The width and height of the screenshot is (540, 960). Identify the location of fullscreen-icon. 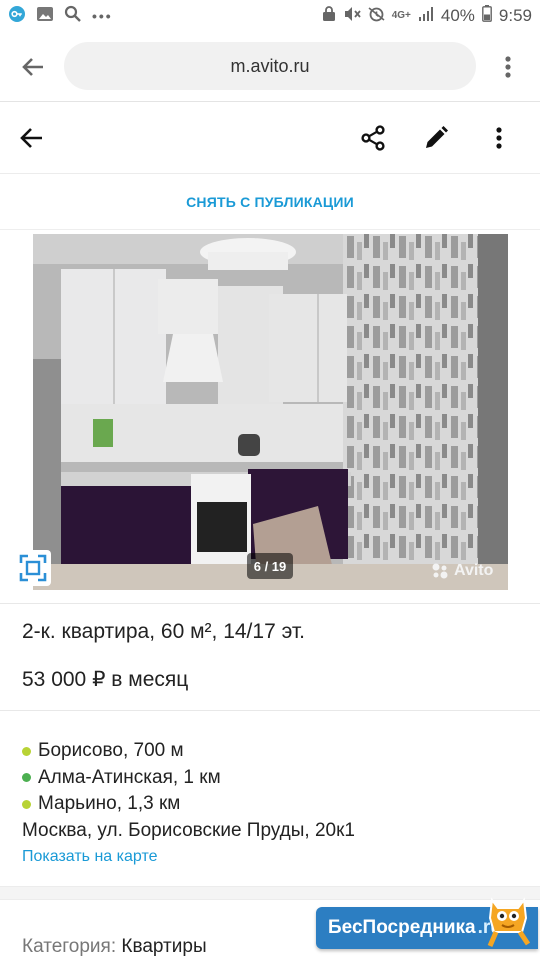
(33, 568).